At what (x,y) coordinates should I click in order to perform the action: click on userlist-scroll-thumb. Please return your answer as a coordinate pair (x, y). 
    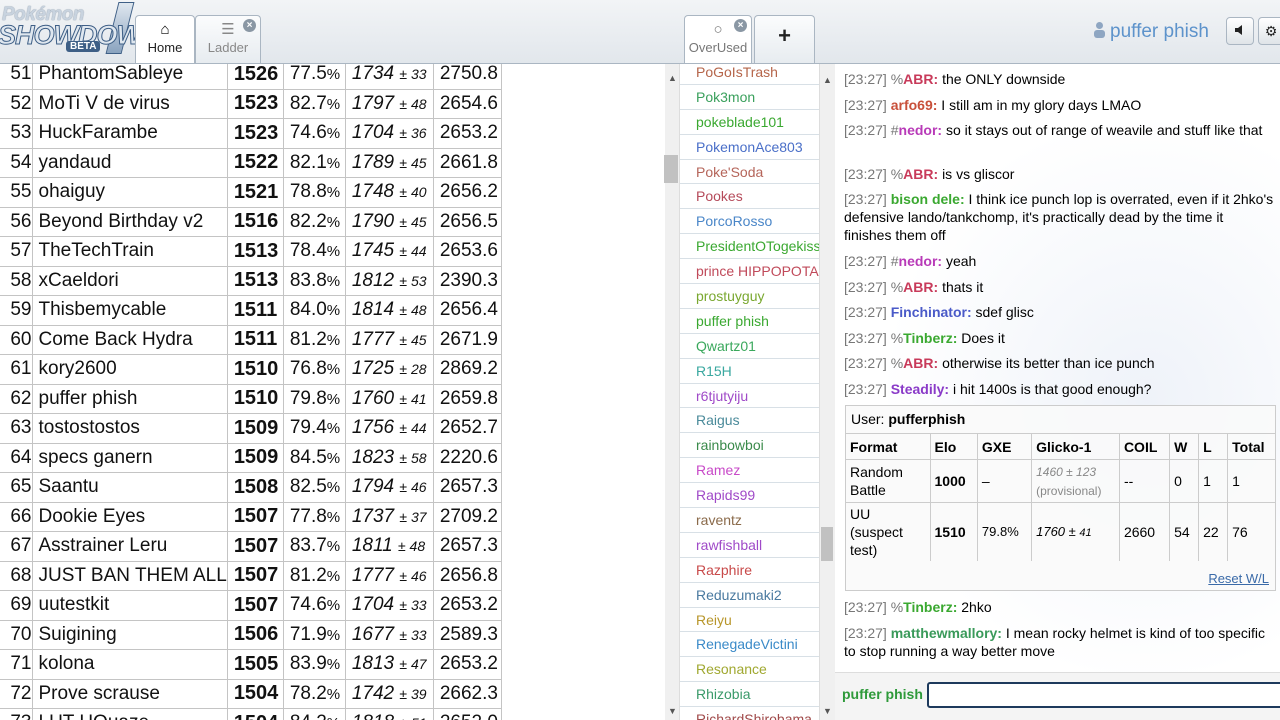
    Looking at the image, I should click on (827, 544).